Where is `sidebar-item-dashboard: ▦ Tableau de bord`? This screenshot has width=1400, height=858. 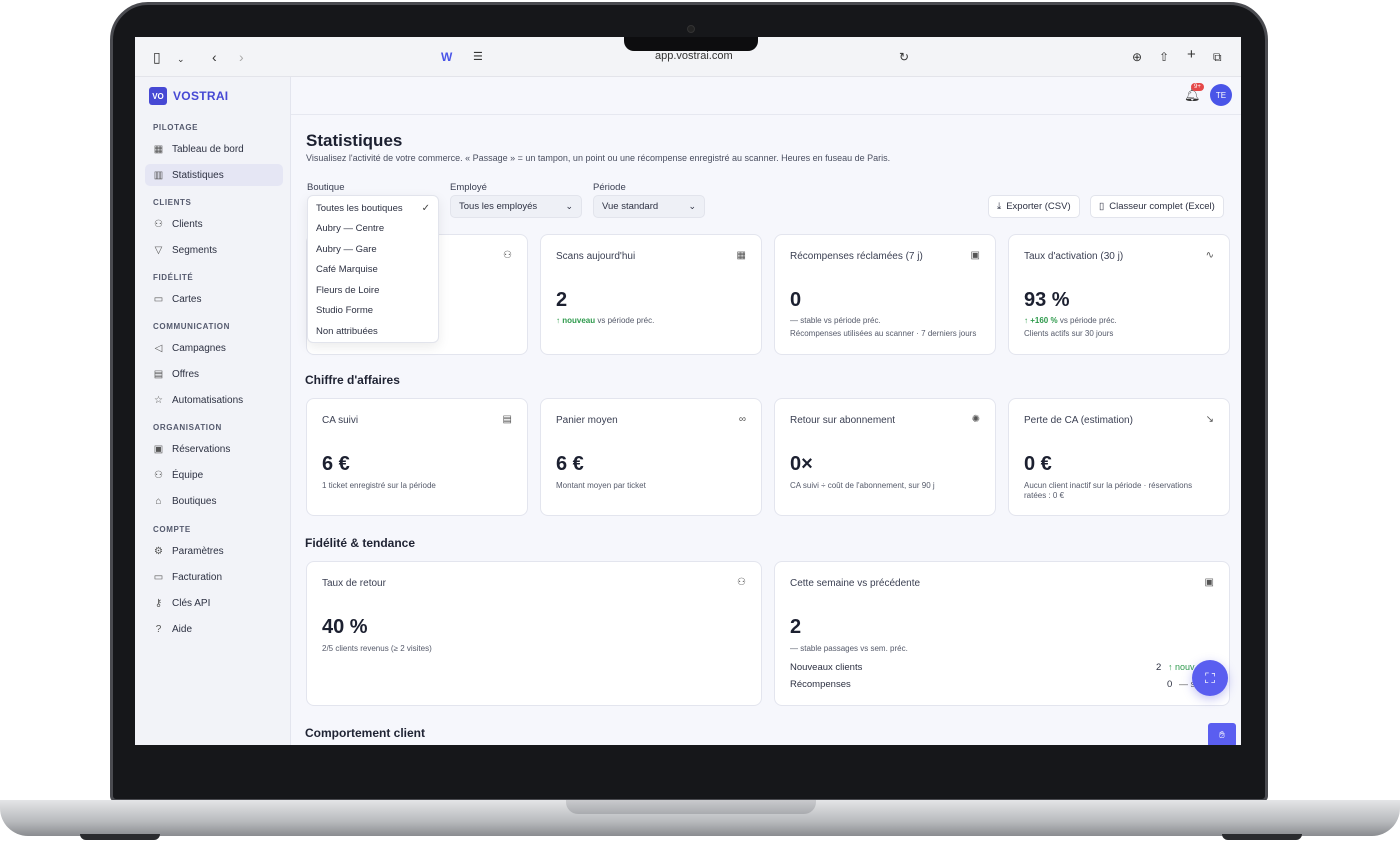 sidebar-item-dashboard: ▦ Tableau de bord is located at coordinates (214, 149).